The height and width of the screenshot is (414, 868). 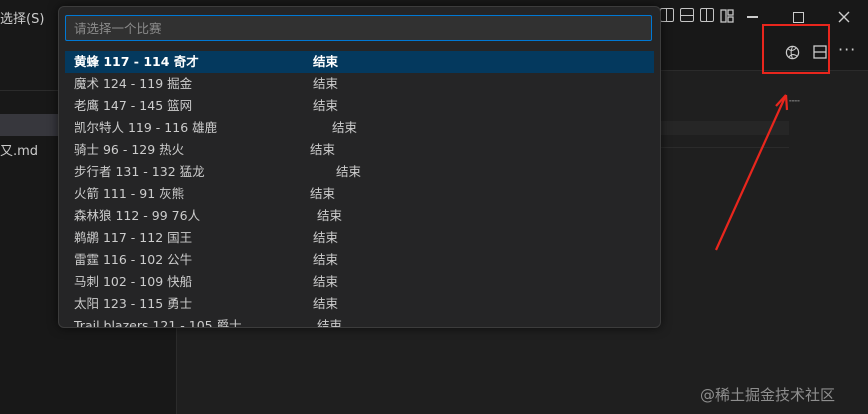 I want to click on match-item: 鹈鹕 117 - 112 国王 结束, so click(x=359, y=238).